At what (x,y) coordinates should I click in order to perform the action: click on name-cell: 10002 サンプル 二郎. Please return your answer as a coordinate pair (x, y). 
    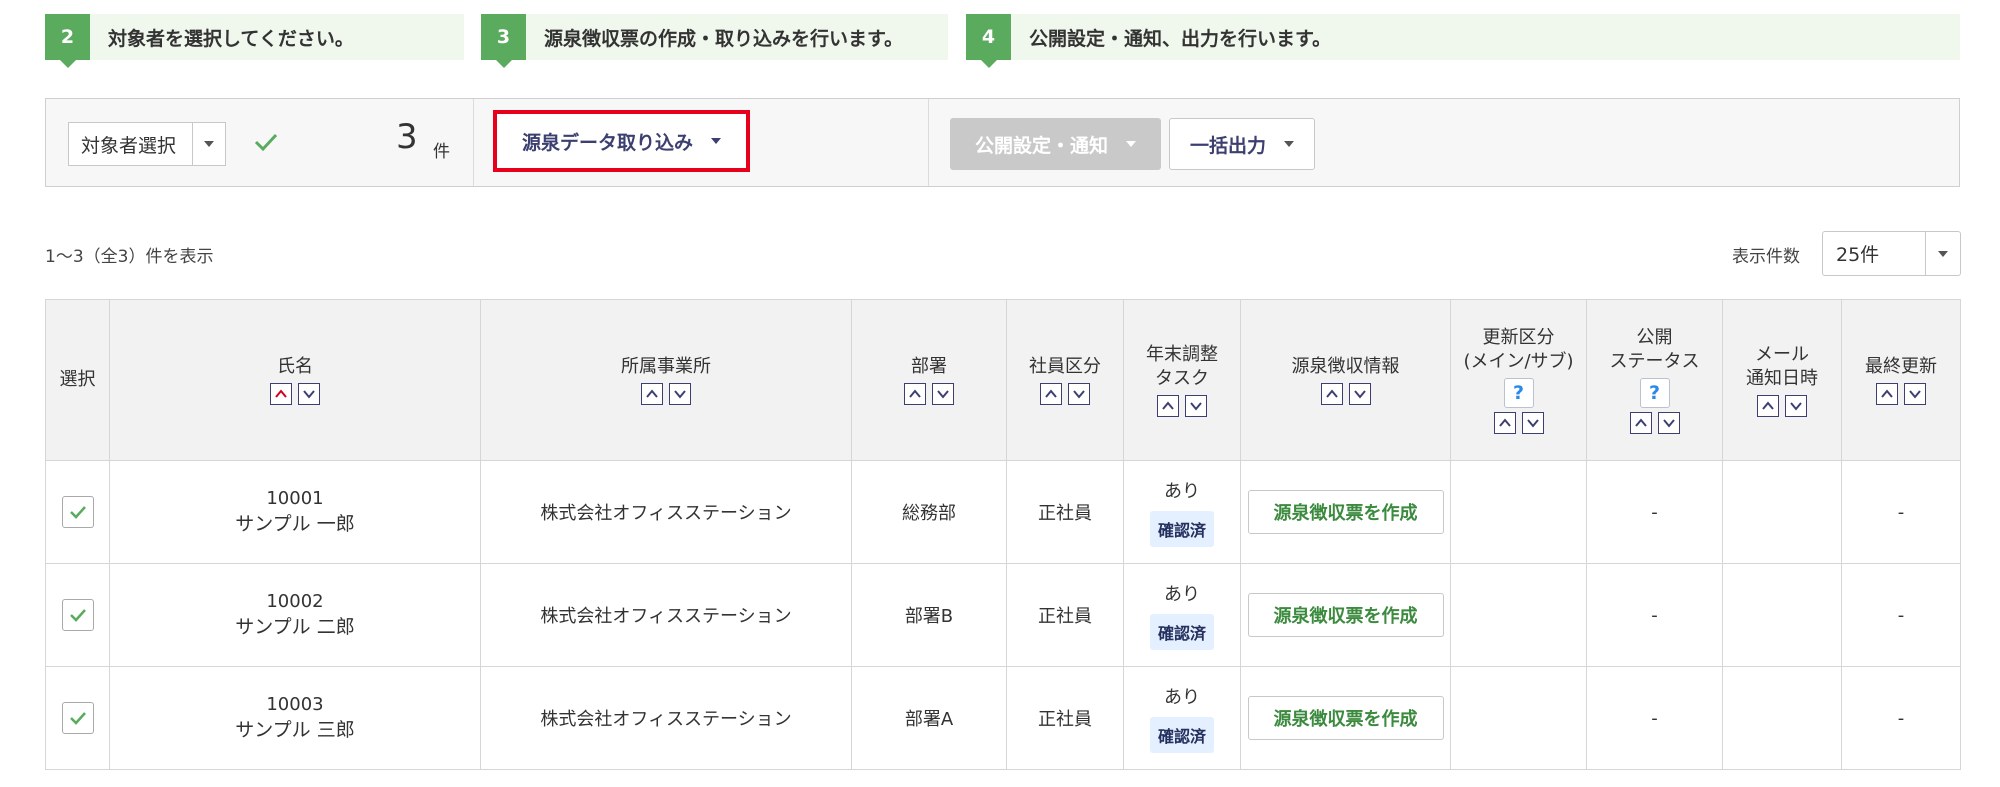
    Looking at the image, I should click on (295, 615).